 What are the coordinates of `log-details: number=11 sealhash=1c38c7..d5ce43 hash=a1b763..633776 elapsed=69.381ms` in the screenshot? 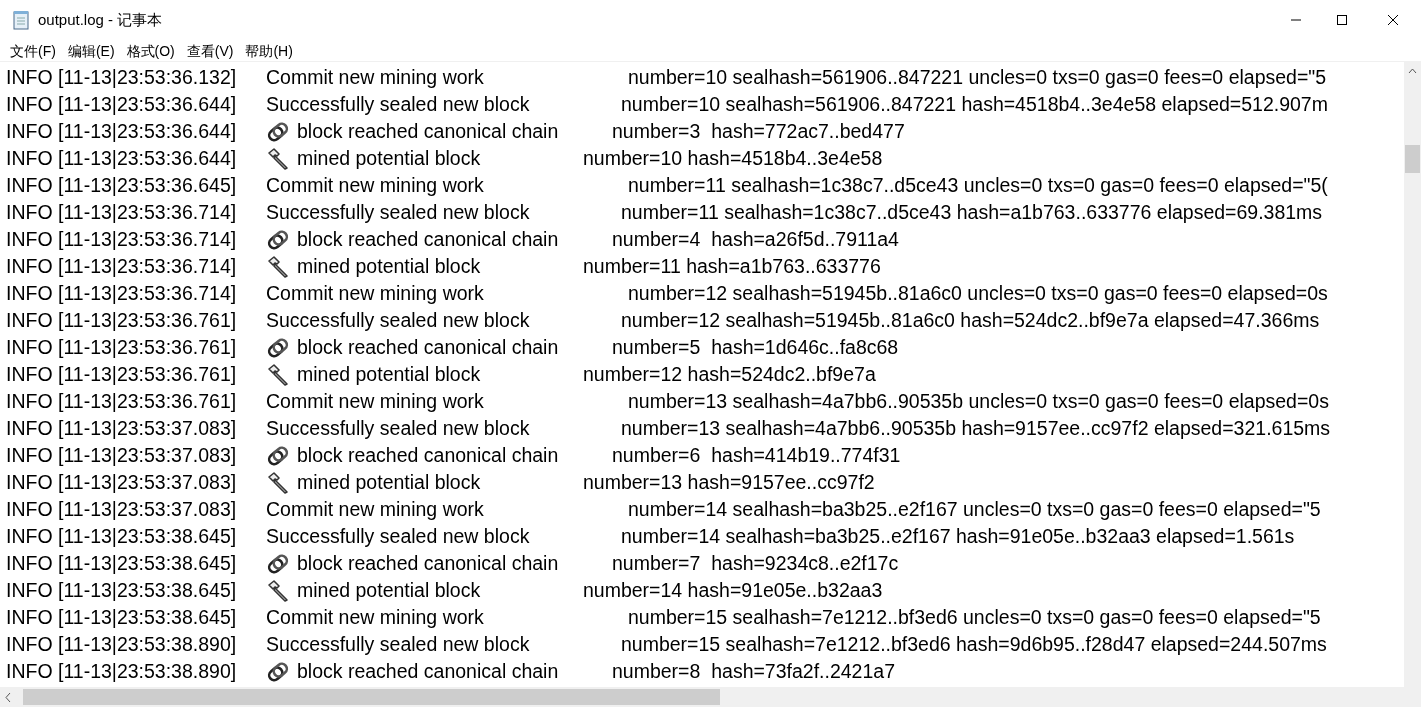 It's located at (972, 212).